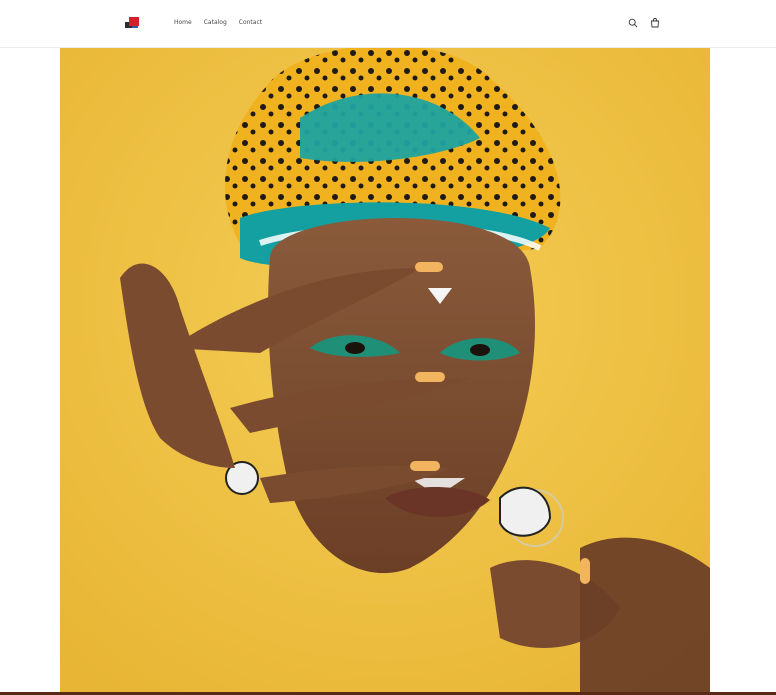  I want to click on search-icon, so click(633, 23).